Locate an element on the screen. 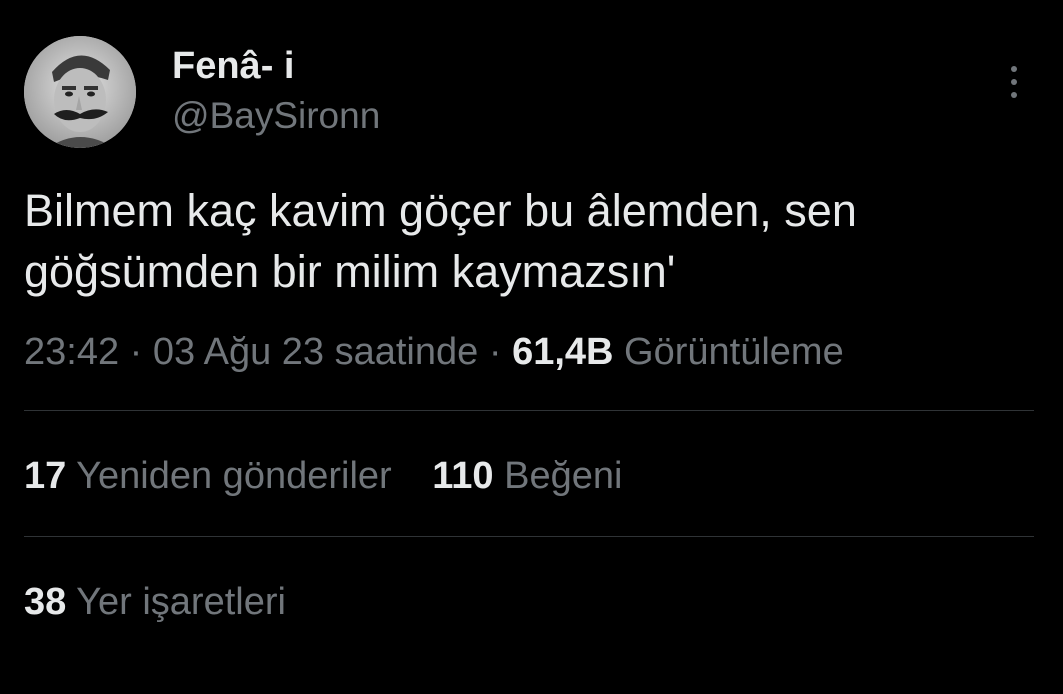 The width and height of the screenshot is (1063, 694). likes-label: Beğeni is located at coordinates (563, 476).